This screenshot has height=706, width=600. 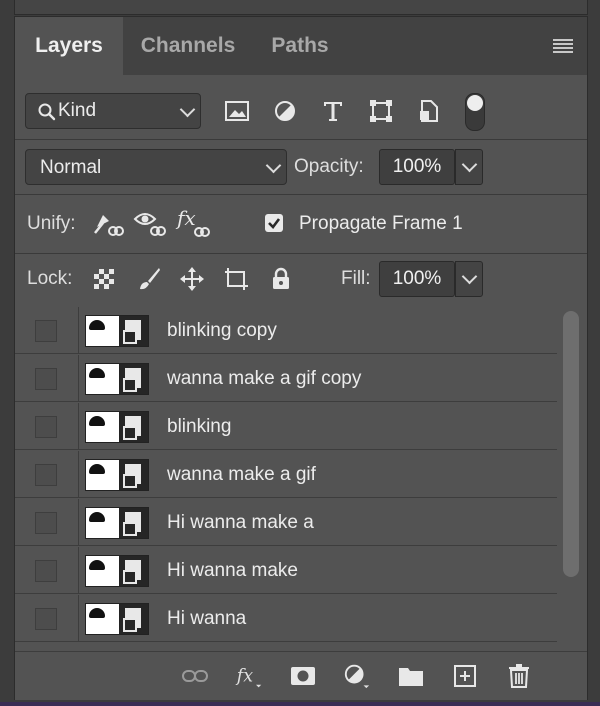 I want to click on lock-transparent-pixels-icon, so click(x=104, y=279).